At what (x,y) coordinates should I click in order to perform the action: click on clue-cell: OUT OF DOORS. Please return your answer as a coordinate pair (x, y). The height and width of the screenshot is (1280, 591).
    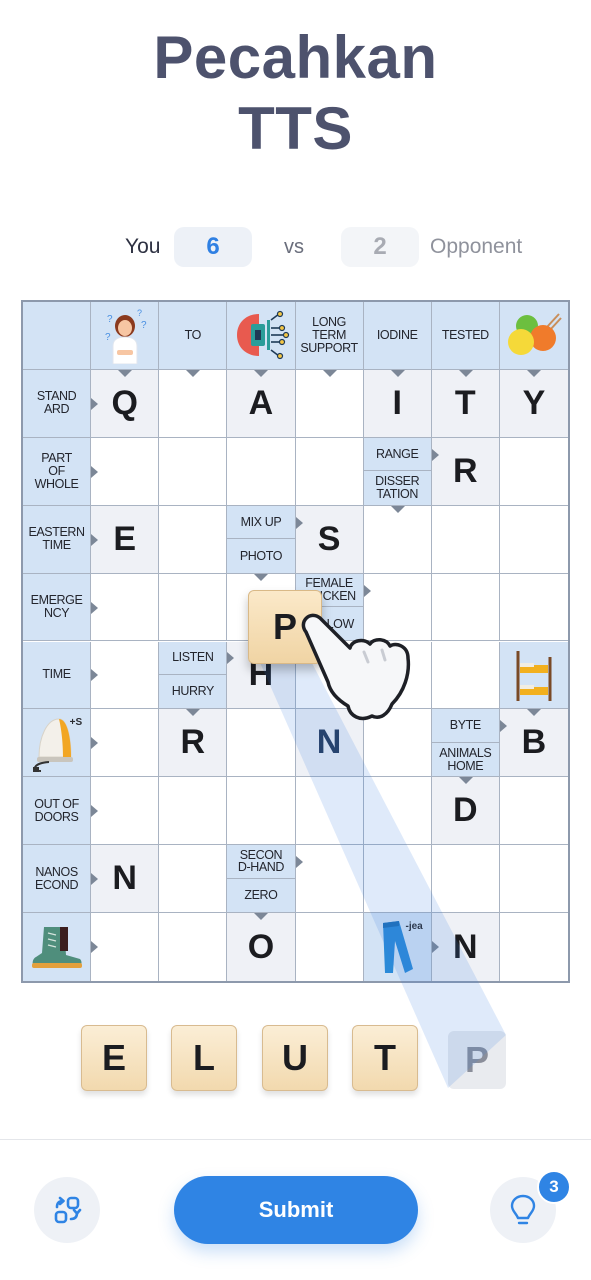
    Looking at the image, I should click on (61, 811).